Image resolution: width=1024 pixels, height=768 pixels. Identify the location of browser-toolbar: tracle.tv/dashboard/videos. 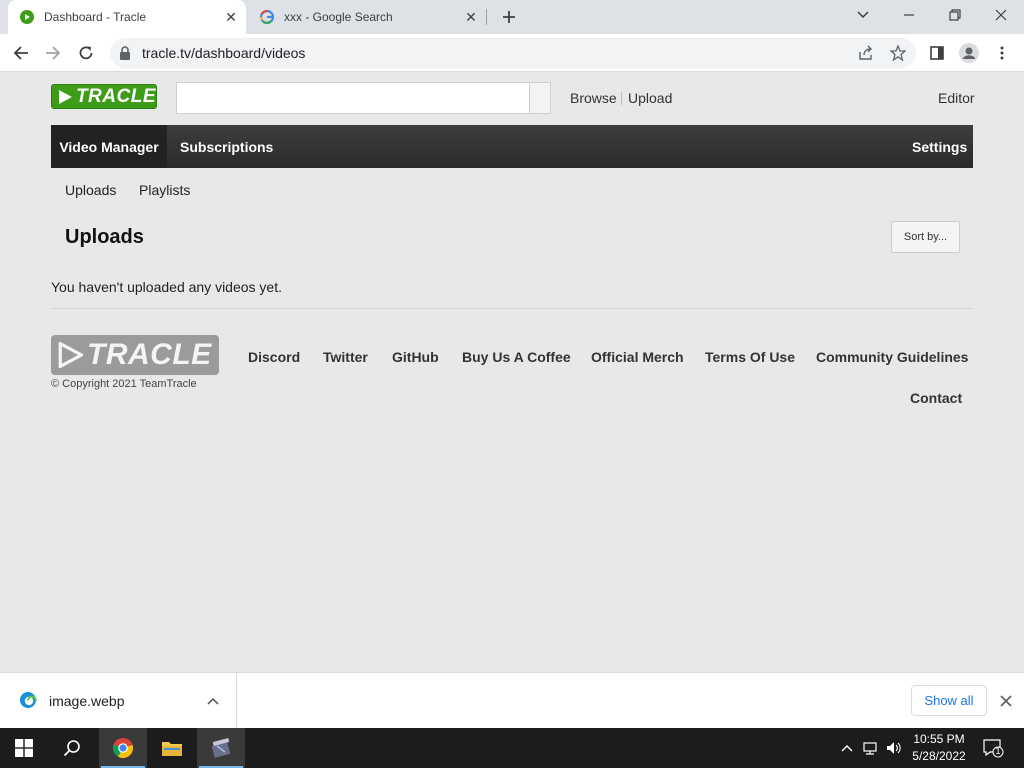
(512, 53).